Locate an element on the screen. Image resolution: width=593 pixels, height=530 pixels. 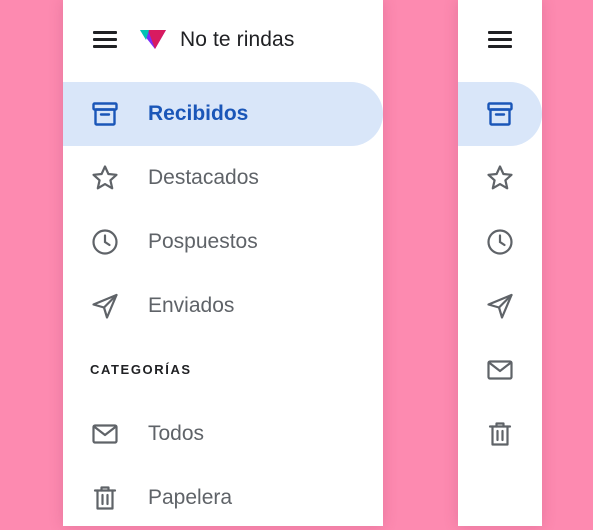
nav-item-todos is located at coordinates (500, 370).